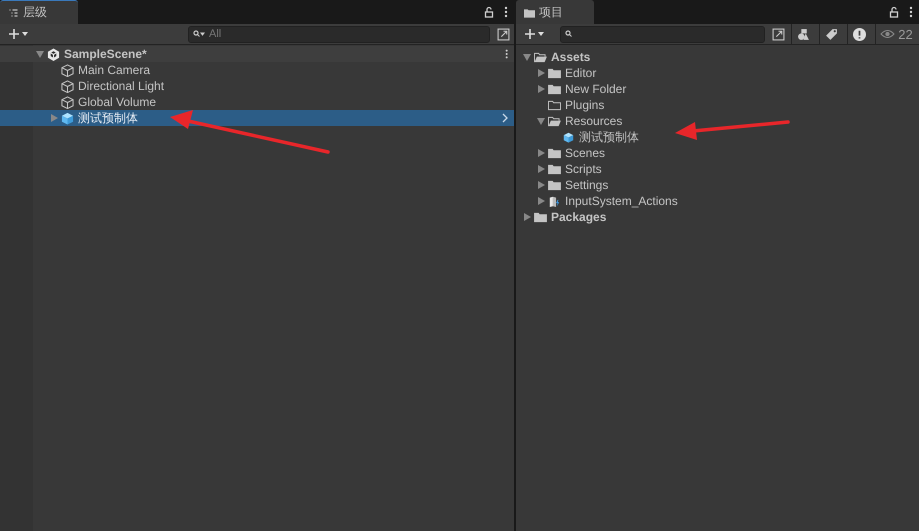 The image size is (919, 531). I want to click on tree-item: Plugins, so click(719, 105).